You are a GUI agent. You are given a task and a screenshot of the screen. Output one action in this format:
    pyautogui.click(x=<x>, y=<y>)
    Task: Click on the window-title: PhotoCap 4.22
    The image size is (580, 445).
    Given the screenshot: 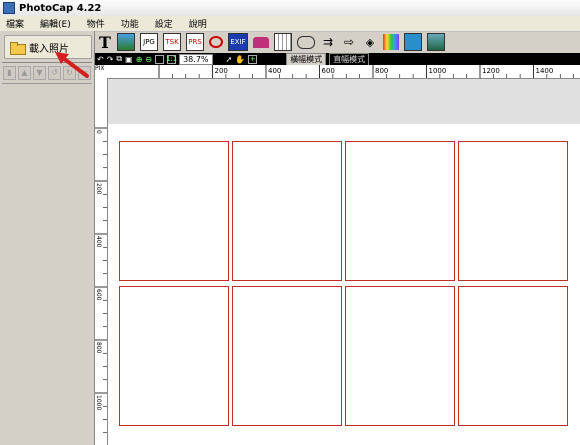 What is the action you would take?
    pyautogui.click(x=60, y=8)
    